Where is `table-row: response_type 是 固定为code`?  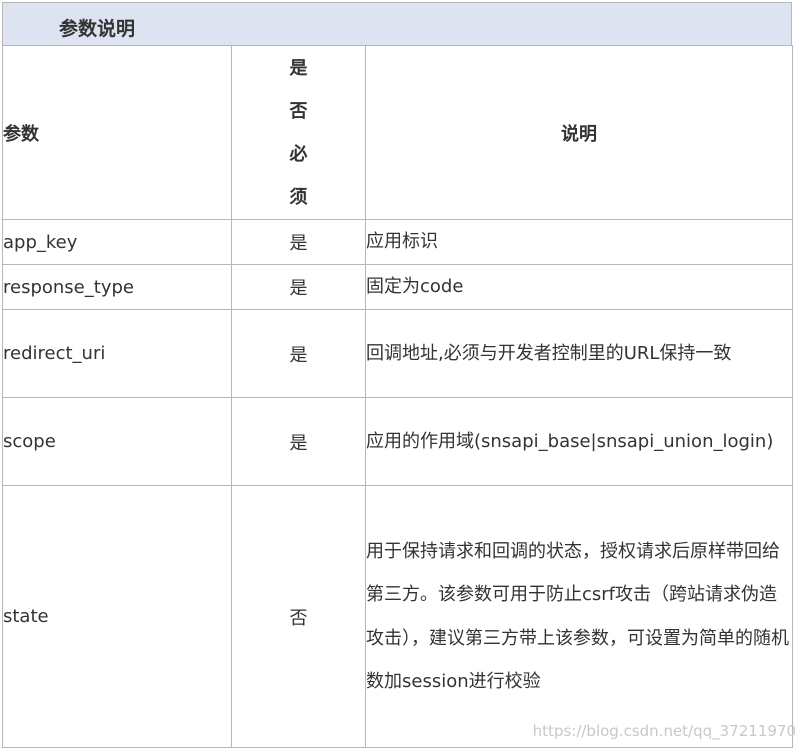
table-row: response_type 是 固定为code is located at coordinates (397, 287).